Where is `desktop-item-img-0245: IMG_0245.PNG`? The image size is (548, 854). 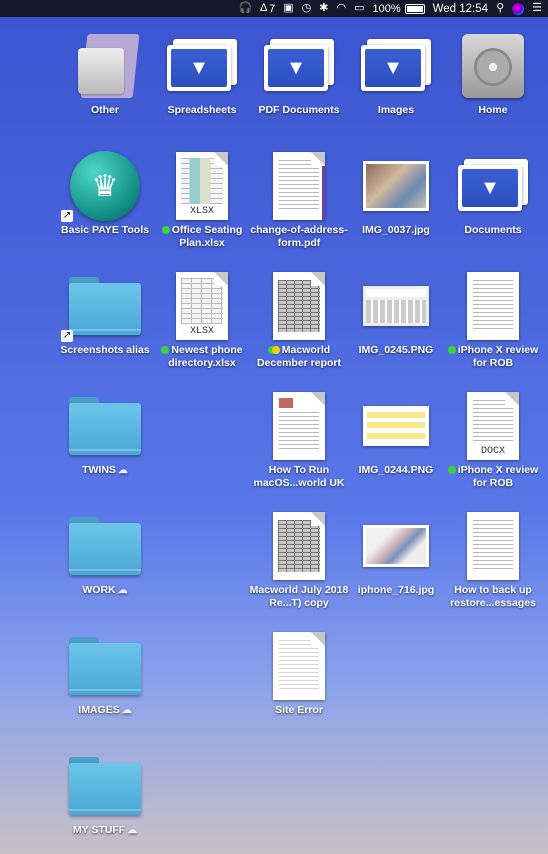
desktop-item-img-0245: IMG_0245.PNG is located at coordinates (396, 311).